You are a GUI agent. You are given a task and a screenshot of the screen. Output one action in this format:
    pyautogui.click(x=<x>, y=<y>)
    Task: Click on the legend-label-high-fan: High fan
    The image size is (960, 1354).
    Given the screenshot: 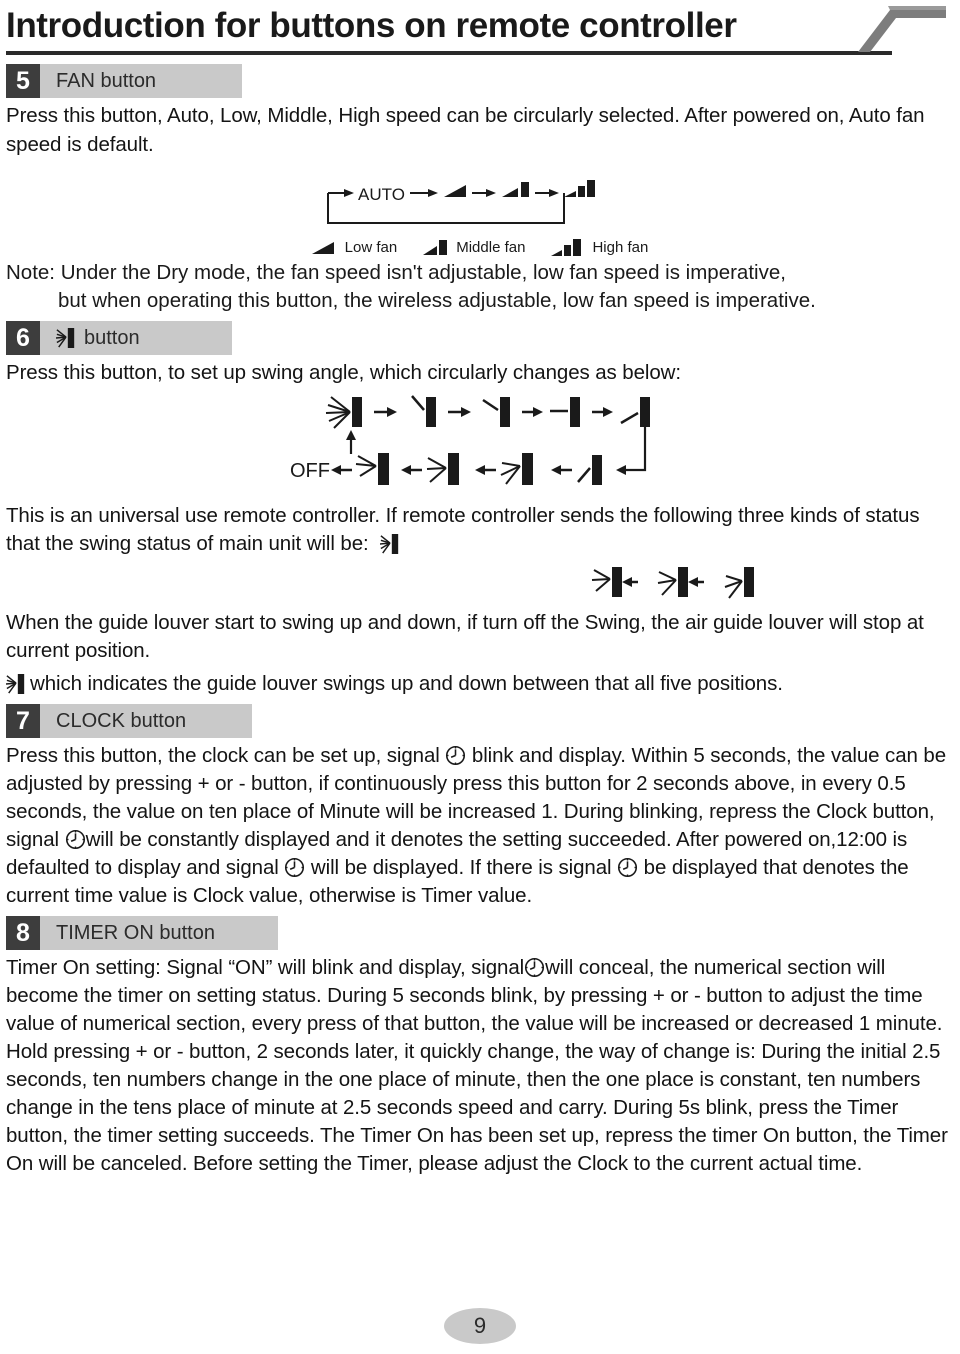 What is the action you would take?
    pyautogui.click(x=620, y=247)
    